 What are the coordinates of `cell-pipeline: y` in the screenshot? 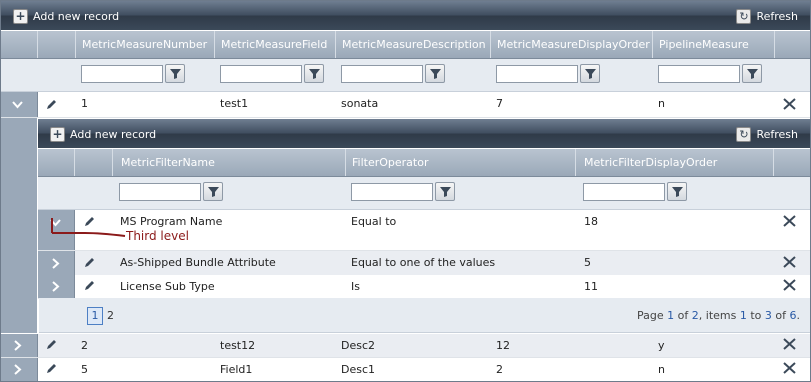 It's located at (661, 345).